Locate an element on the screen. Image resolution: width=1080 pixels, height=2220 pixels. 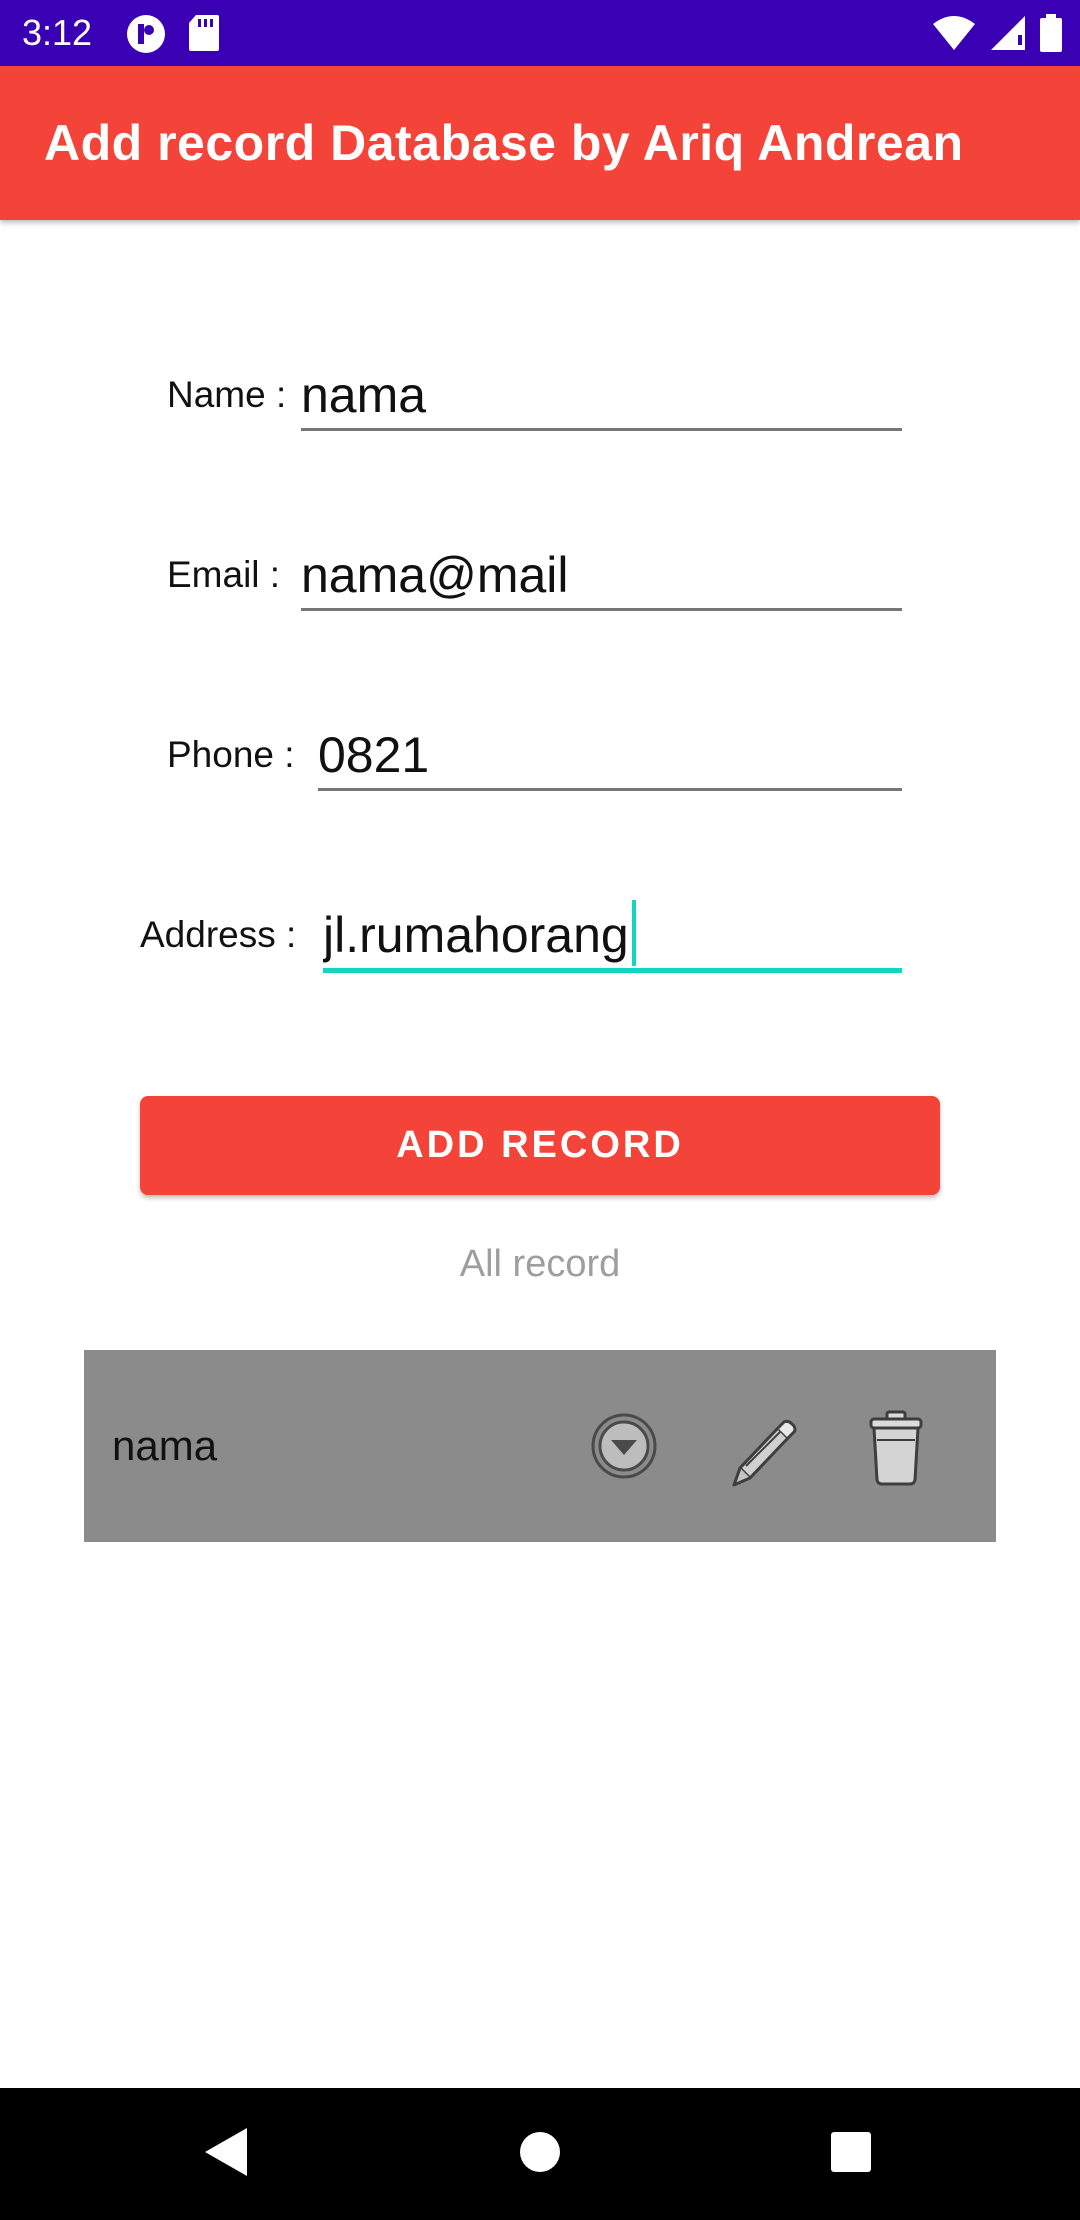
battery-icon is located at coordinates (1051, 35).